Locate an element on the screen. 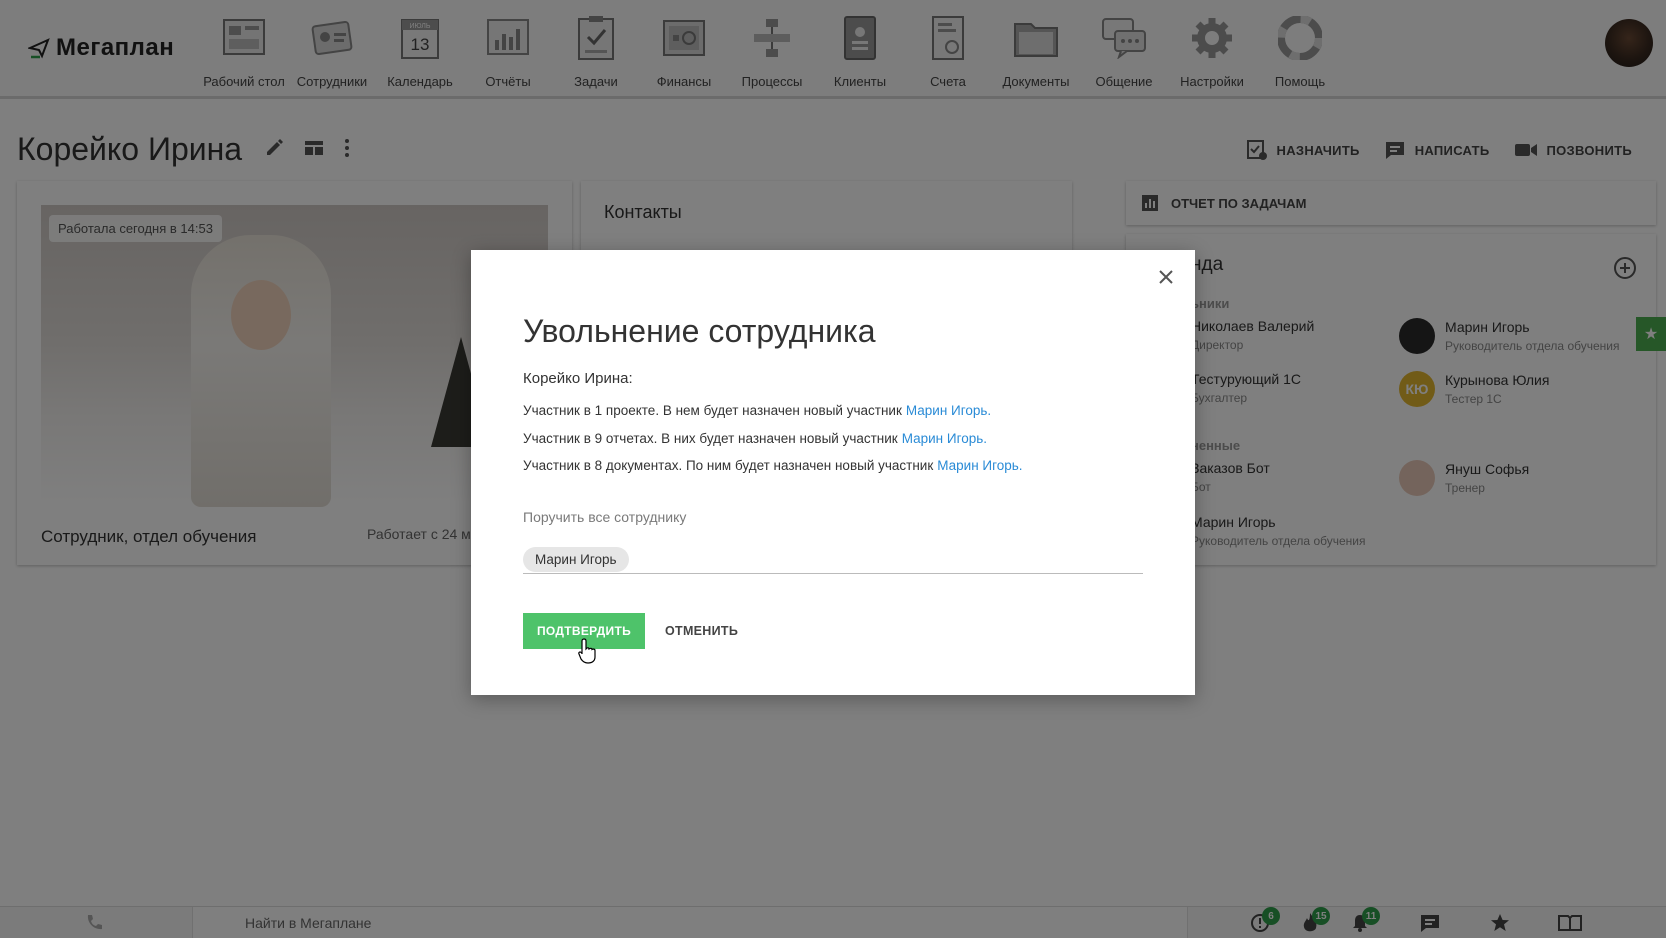  assign-all-link: Поручить все сотруднику is located at coordinates (604, 517).